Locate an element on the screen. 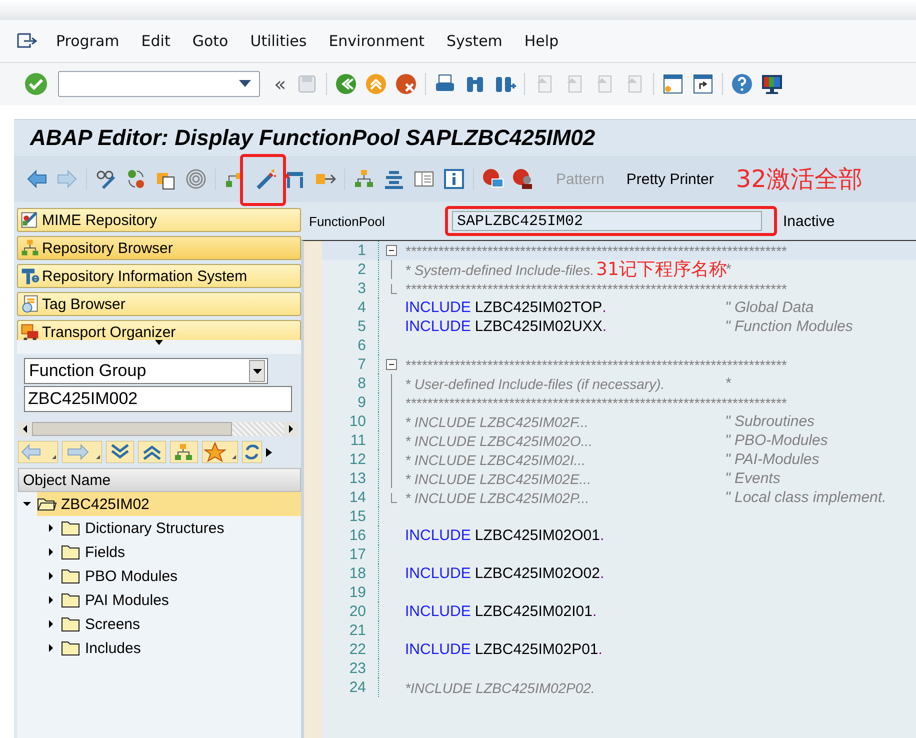 The height and width of the screenshot is (738, 916). collapse-all-icon is located at coordinates (120, 452).